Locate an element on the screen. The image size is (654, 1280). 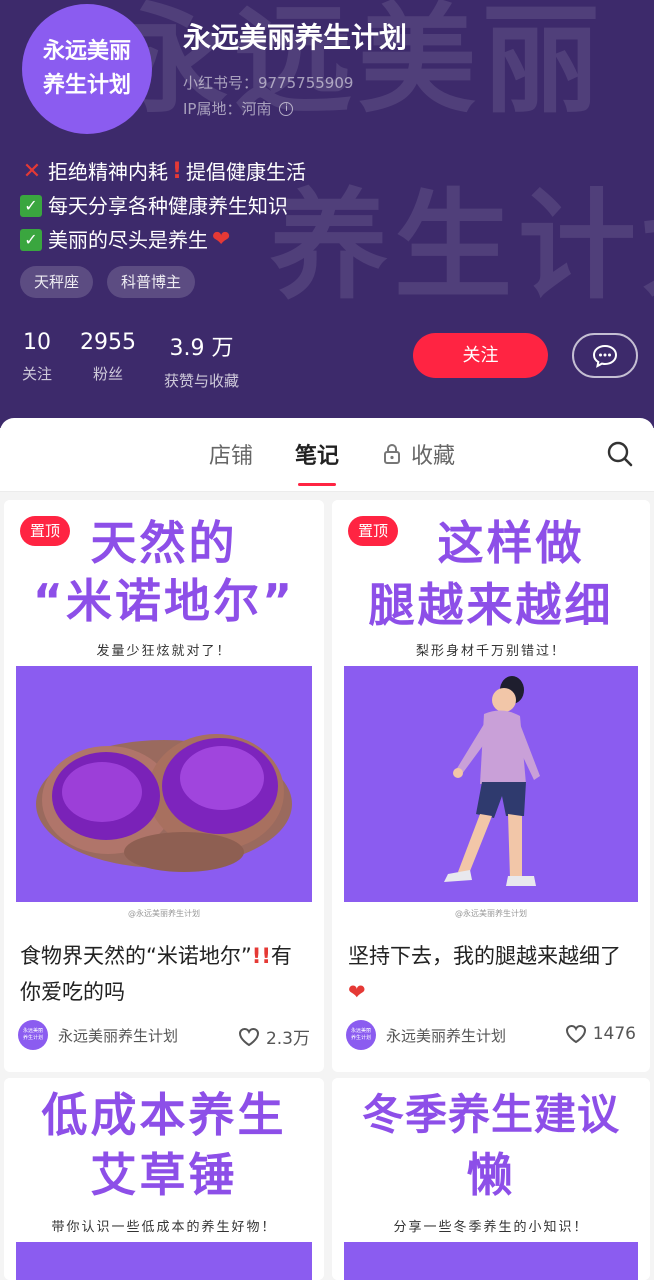
background-watermark: 养生计划 is located at coordinates (462, 246).